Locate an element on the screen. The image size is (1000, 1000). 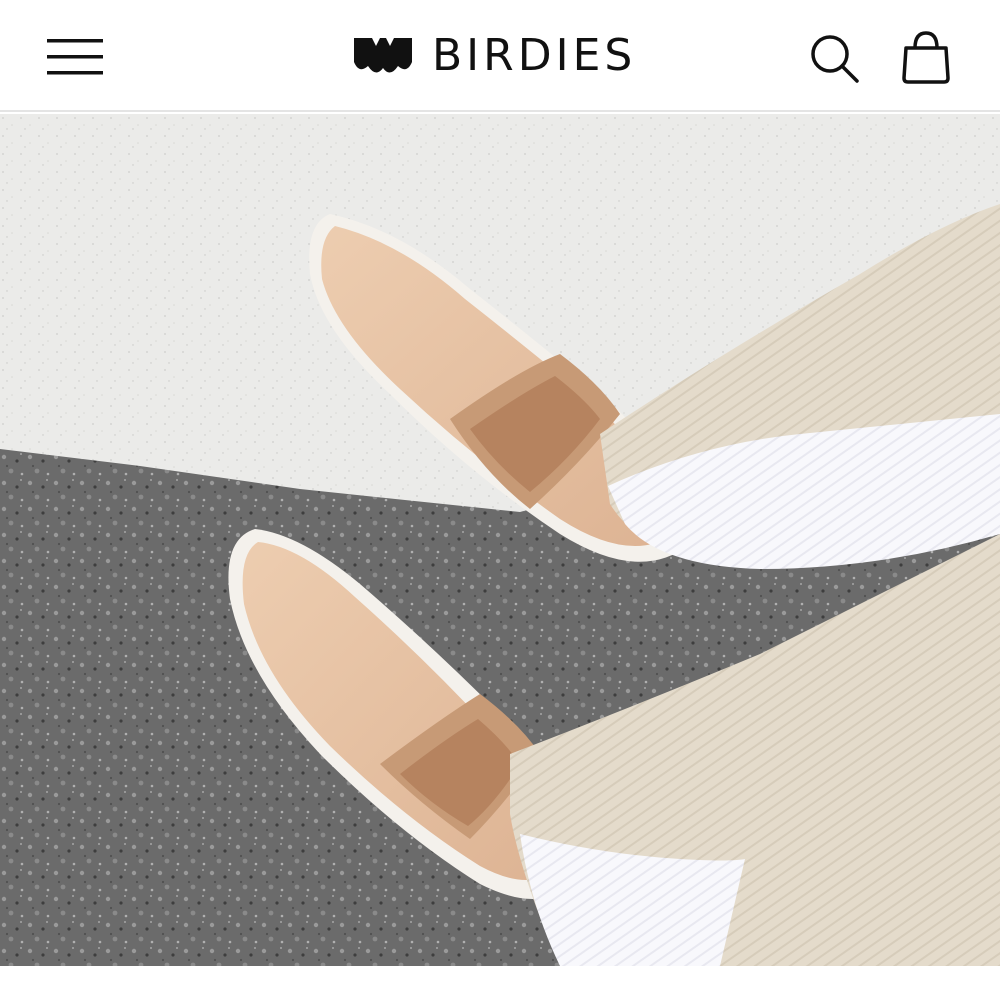
top-navigation-bar: BIRDIES is located at coordinates (500, 56).